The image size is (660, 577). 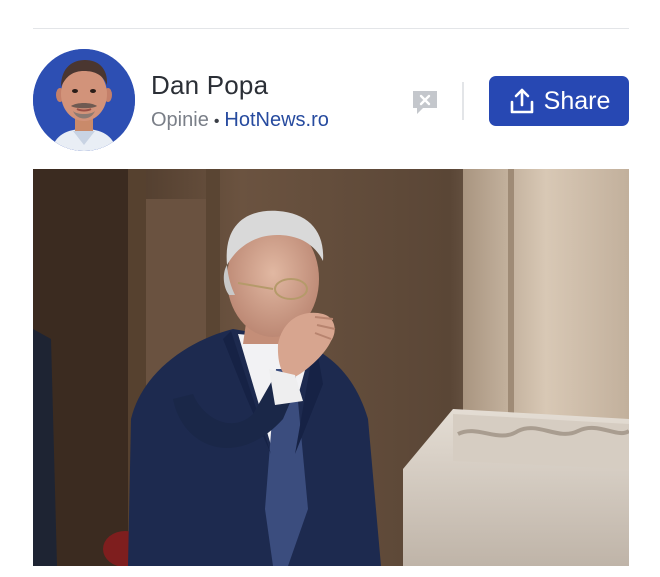 What do you see at coordinates (276, 120) in the screenshot?
I see `source-link: HotNews.ro` at bounding box center [276, 120].